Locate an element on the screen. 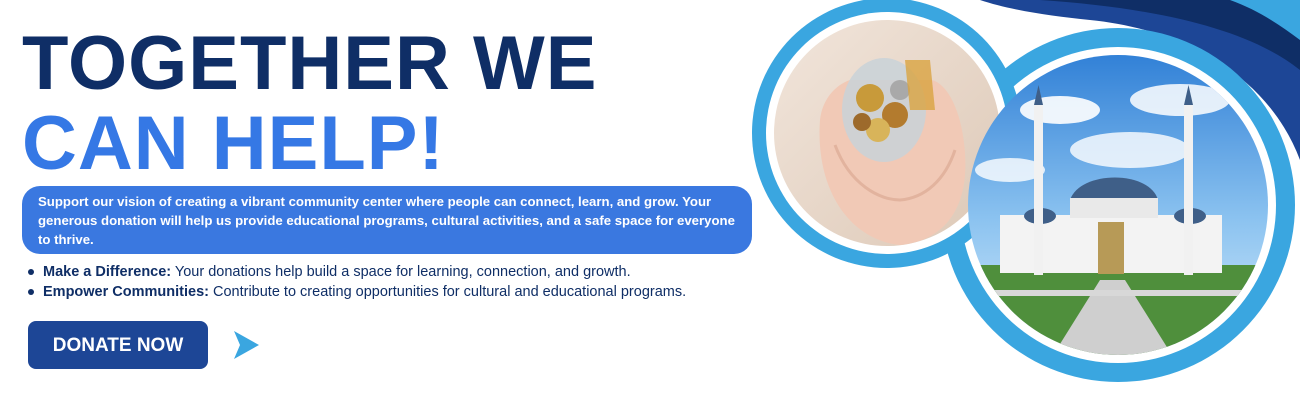  headline-line-2: CAN HELP! is located at coordinates (233, 143).